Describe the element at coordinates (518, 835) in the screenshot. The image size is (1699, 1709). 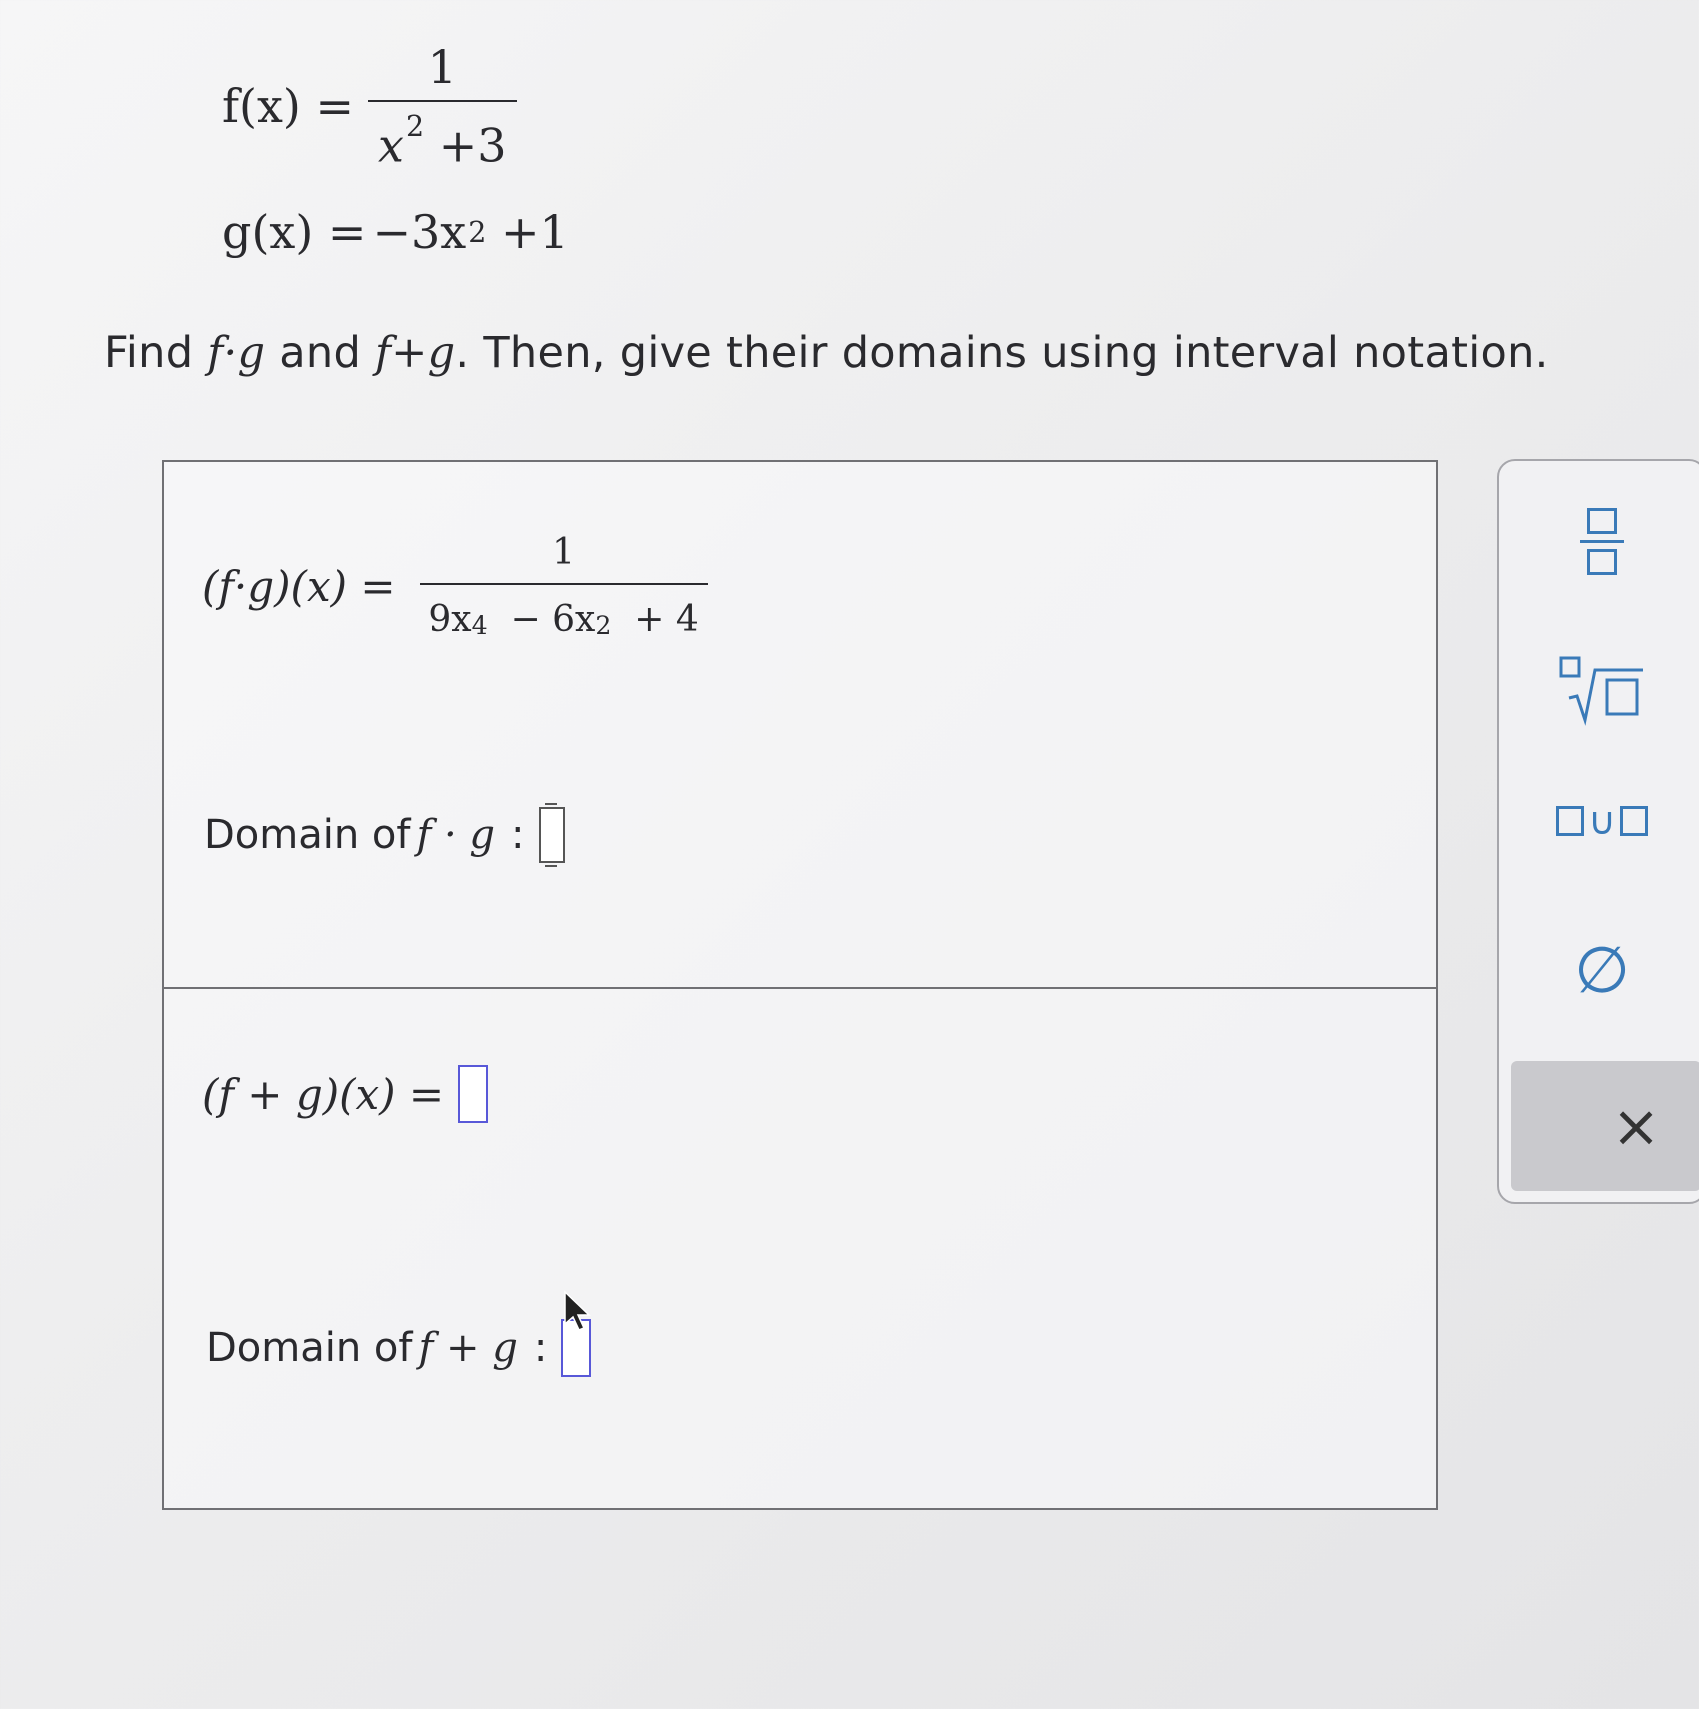
I see `domain-product-colon: :` at that location.